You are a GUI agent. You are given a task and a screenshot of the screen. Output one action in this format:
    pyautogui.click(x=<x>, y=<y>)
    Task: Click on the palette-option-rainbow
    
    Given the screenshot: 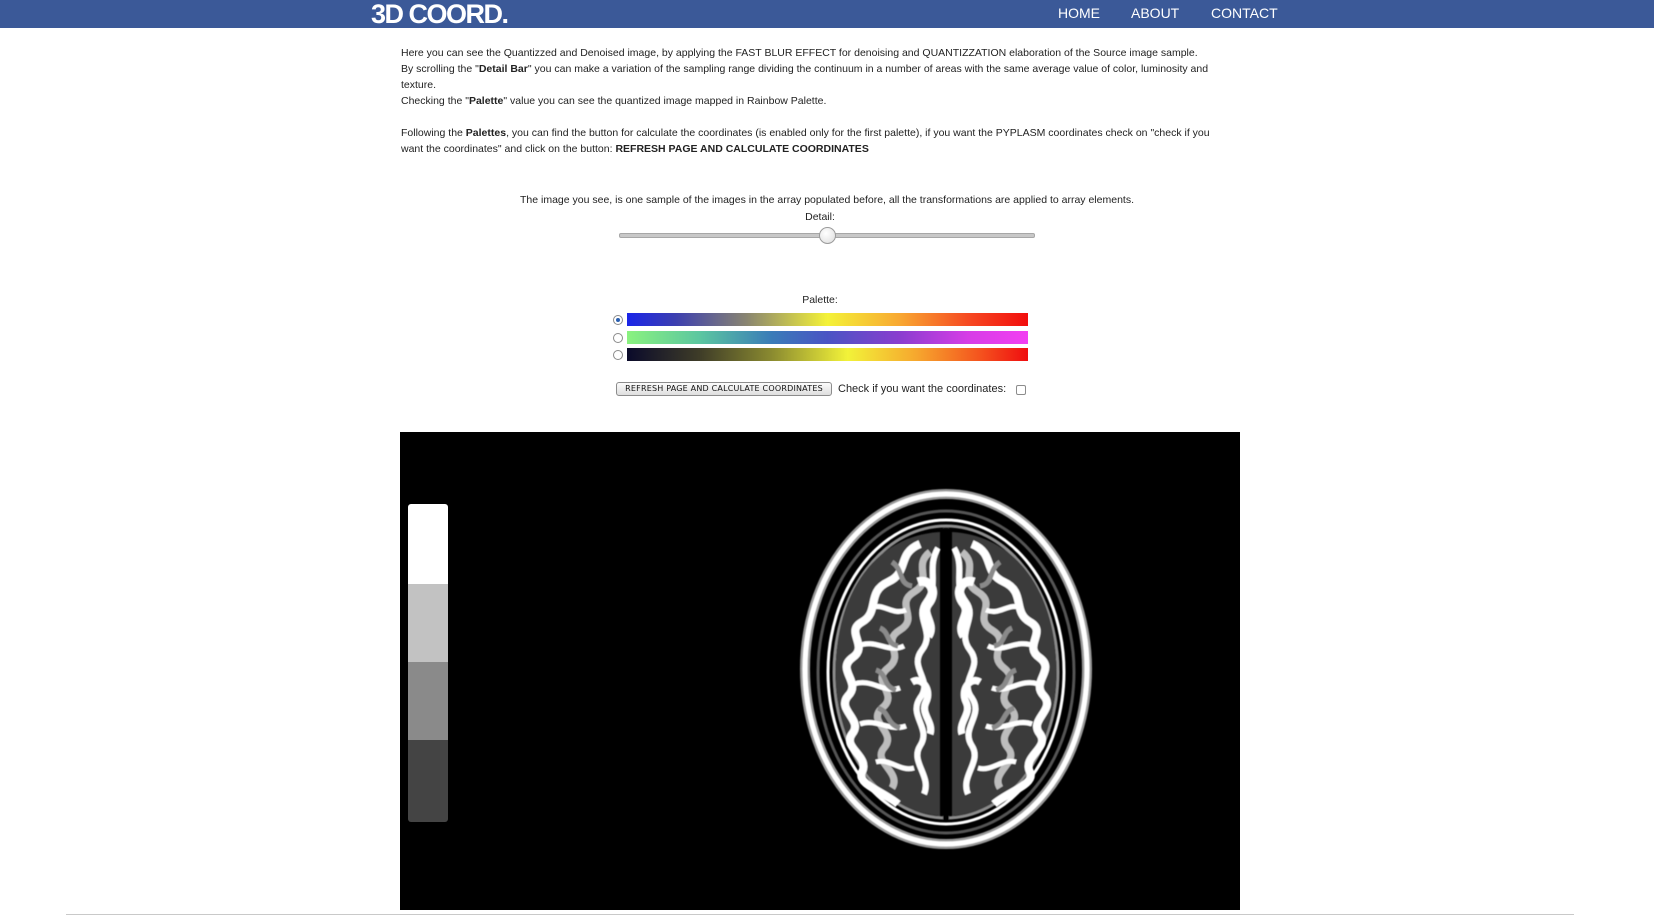 What is the action you would take?
    pyautogui.click(x=820, y=319)
    